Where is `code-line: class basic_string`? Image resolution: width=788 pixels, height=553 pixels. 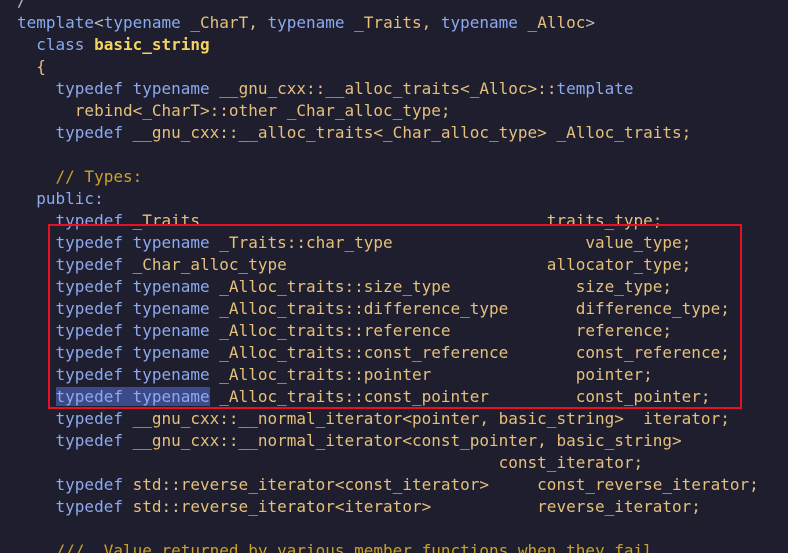 code-line: class basic_string is located at coordinates (113, 45).